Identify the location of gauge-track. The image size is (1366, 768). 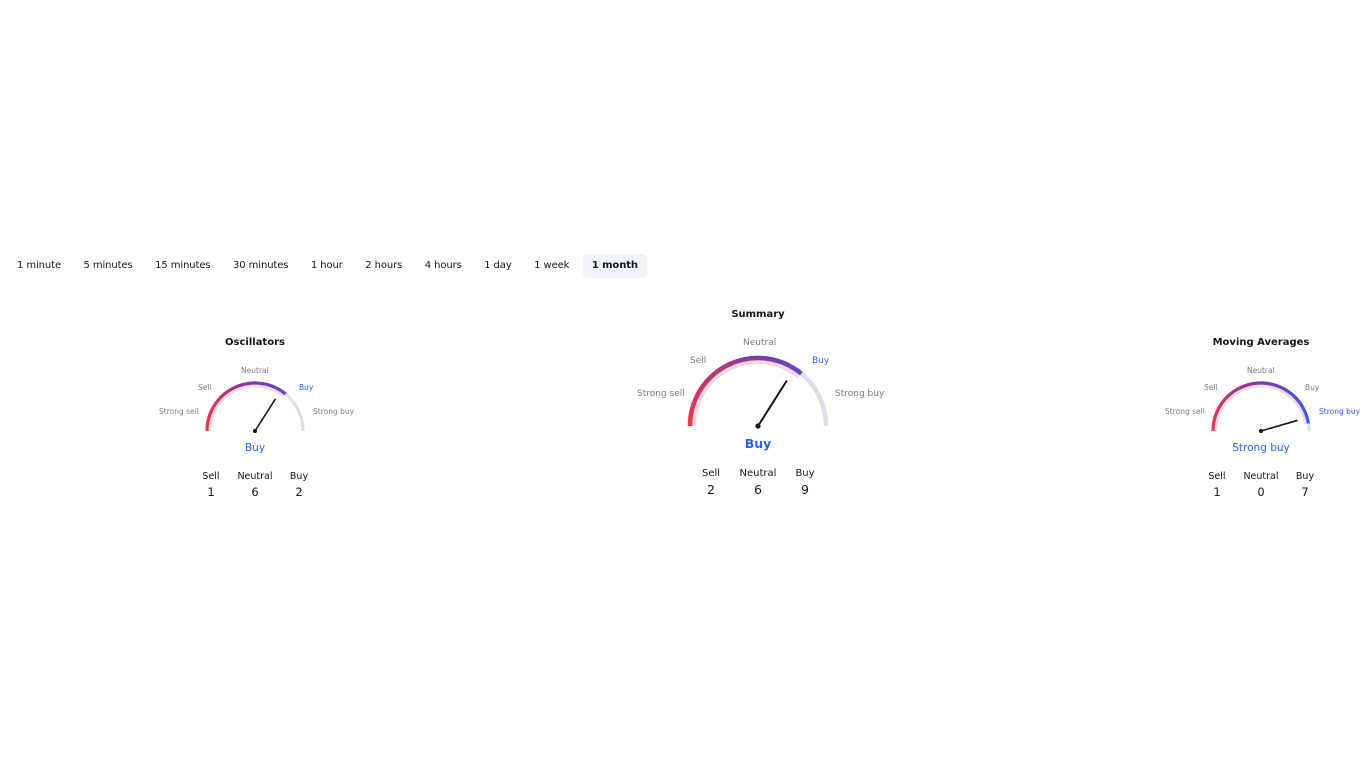
(1261, 406).